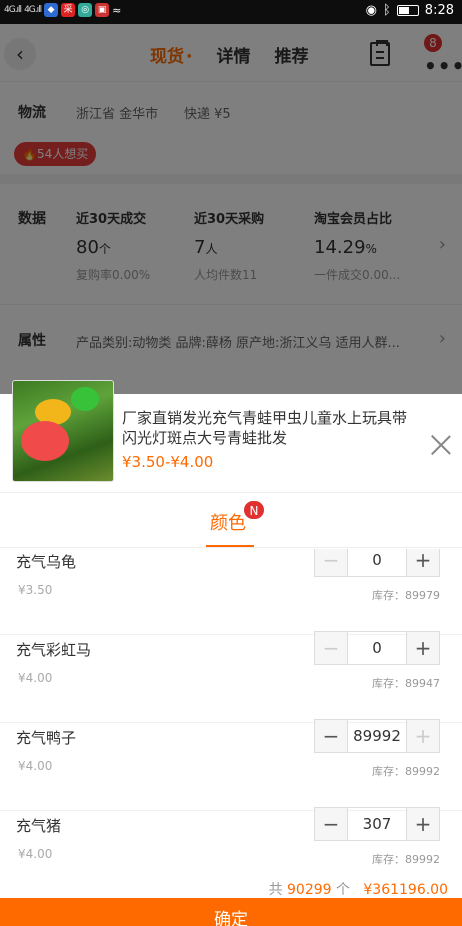  What do you see at coordinates (407, 10) in the screenshot?
I see `battery-icon` at bounding box center [407, 10].